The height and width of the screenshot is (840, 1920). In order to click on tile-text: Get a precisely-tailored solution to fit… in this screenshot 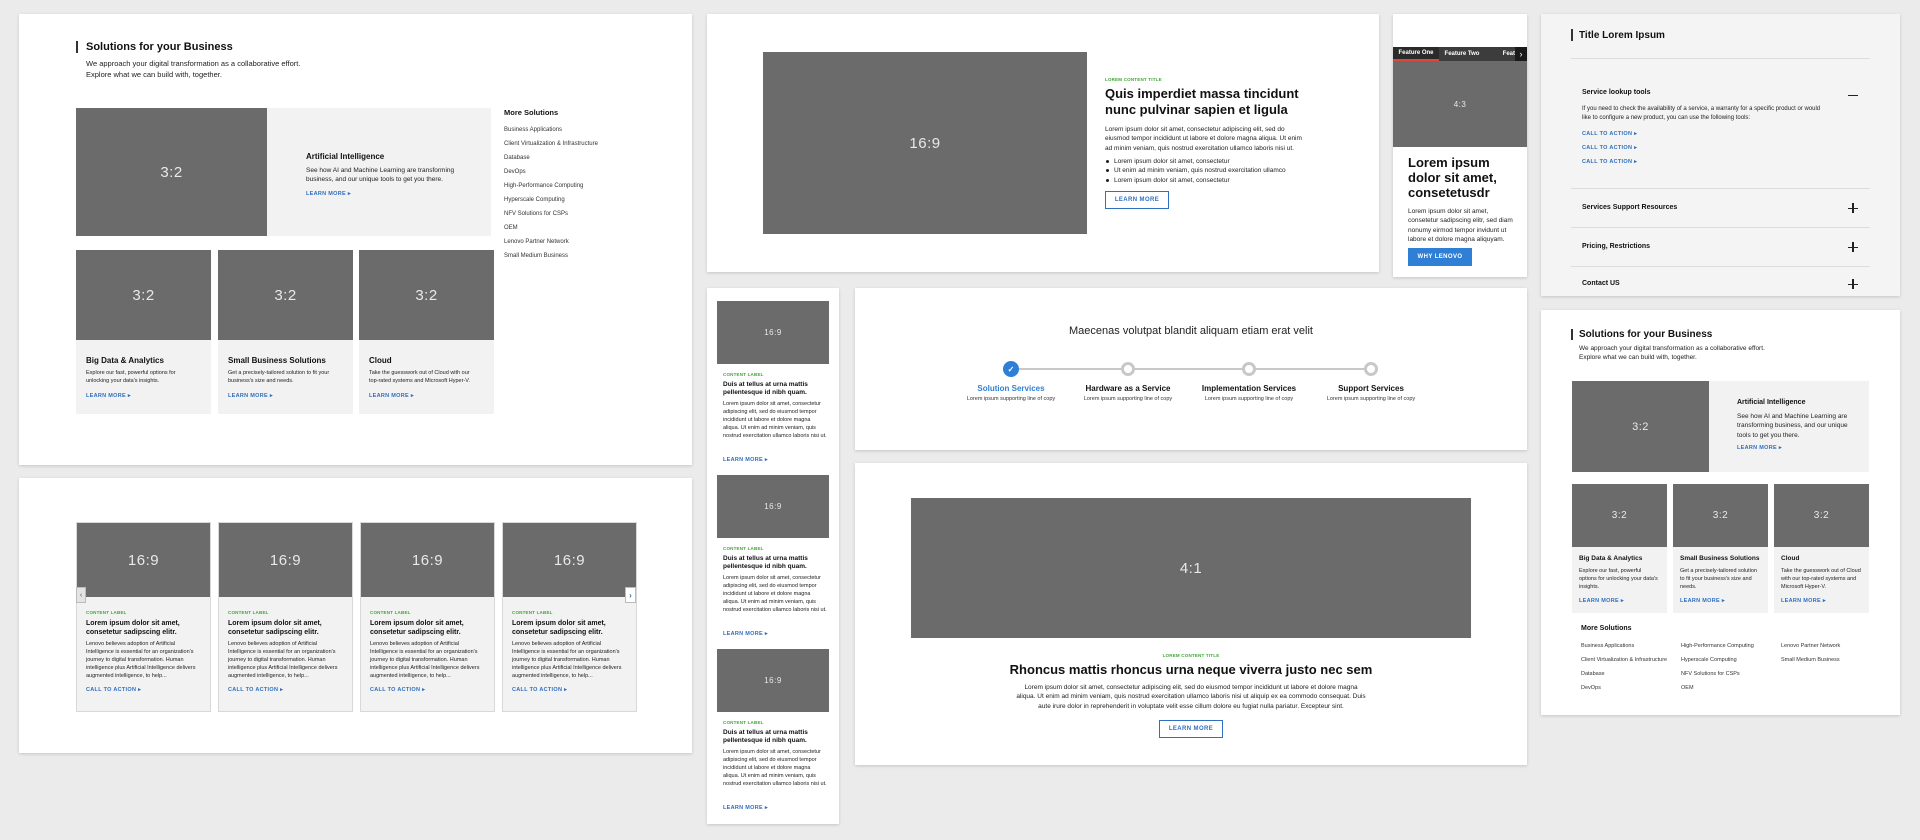, I will do `click(279, 377)`.